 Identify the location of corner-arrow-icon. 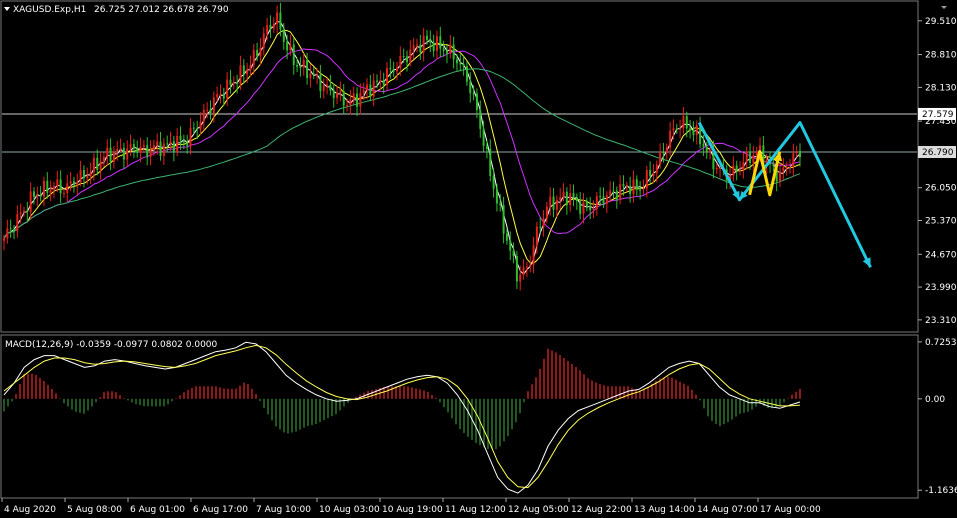
(944, 7).